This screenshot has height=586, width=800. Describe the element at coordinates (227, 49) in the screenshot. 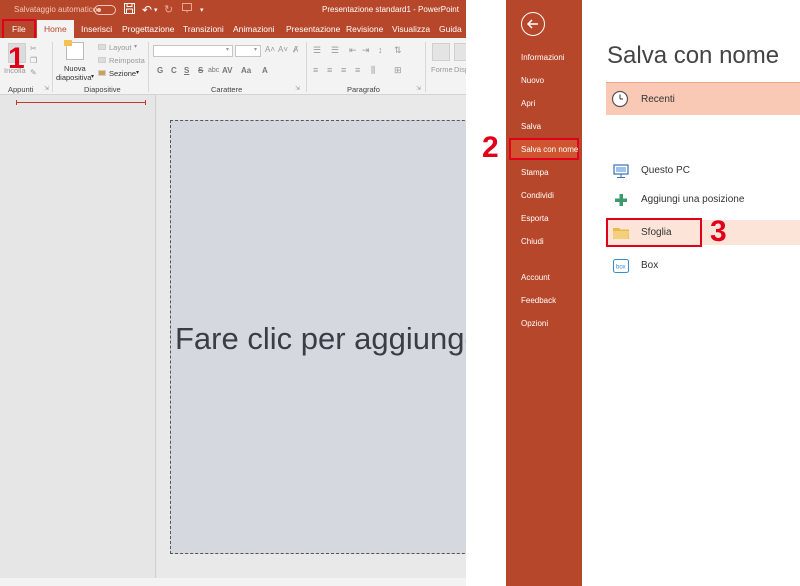

I see `font-name-dropdown-icon: ▾` at that location.